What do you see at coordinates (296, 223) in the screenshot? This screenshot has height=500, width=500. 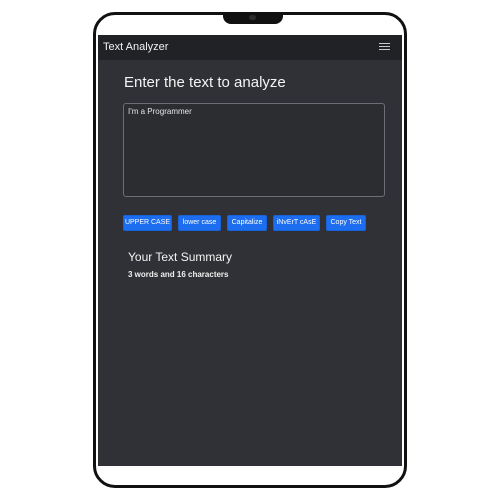 I see `invert-case-button: iNvErT cAsE` at bounding box center [296, 223].